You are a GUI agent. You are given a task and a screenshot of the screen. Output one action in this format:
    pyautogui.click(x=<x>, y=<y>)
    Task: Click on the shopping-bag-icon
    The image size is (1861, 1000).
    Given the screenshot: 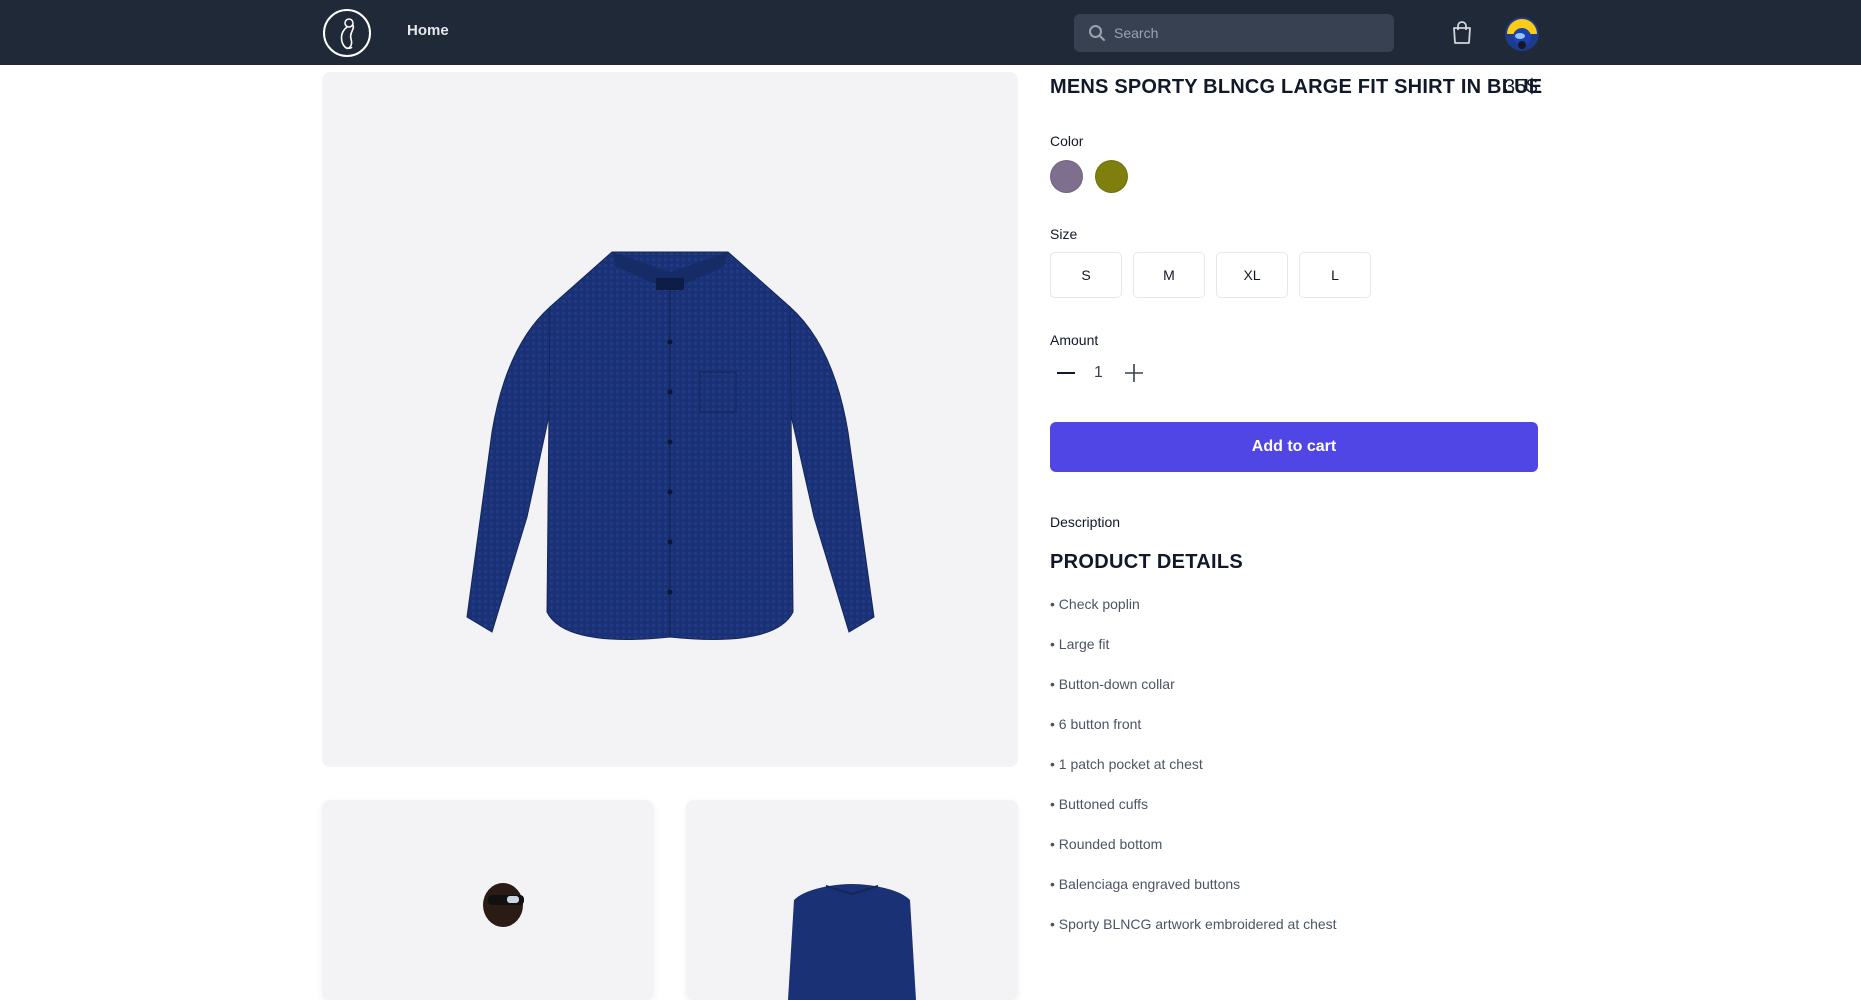 What is the action you would take?
    pyautogui.click(x=1462, y=33)
    